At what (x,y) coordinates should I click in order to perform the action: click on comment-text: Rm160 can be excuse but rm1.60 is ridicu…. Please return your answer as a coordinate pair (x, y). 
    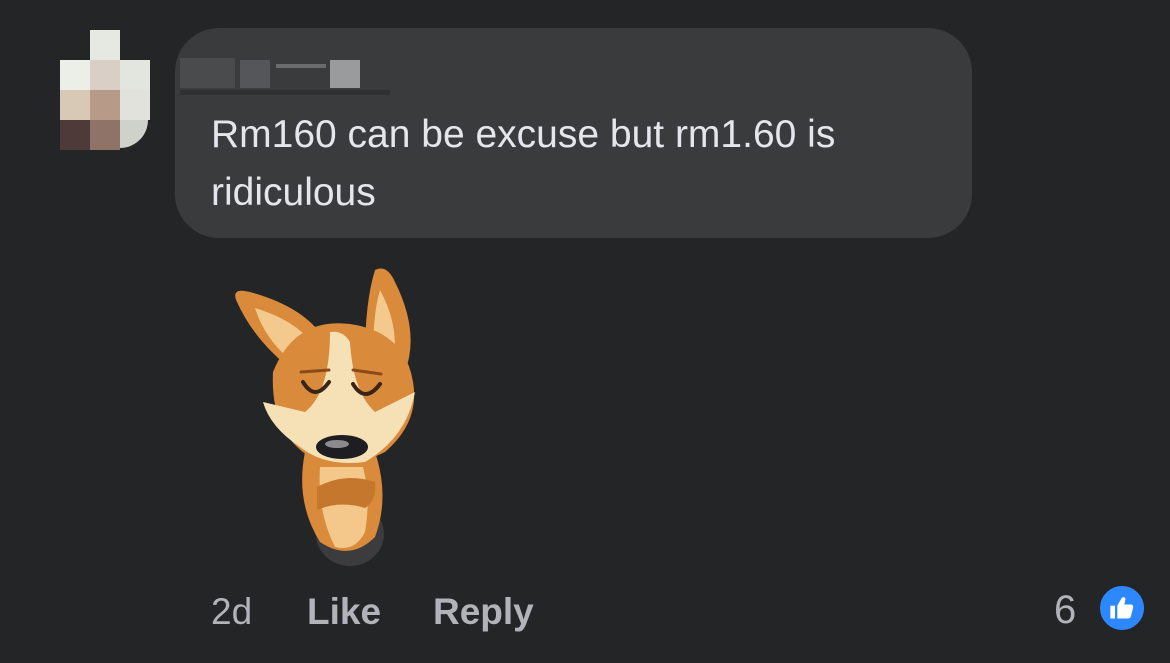
    Looking at the image, I should click on (523, 163).